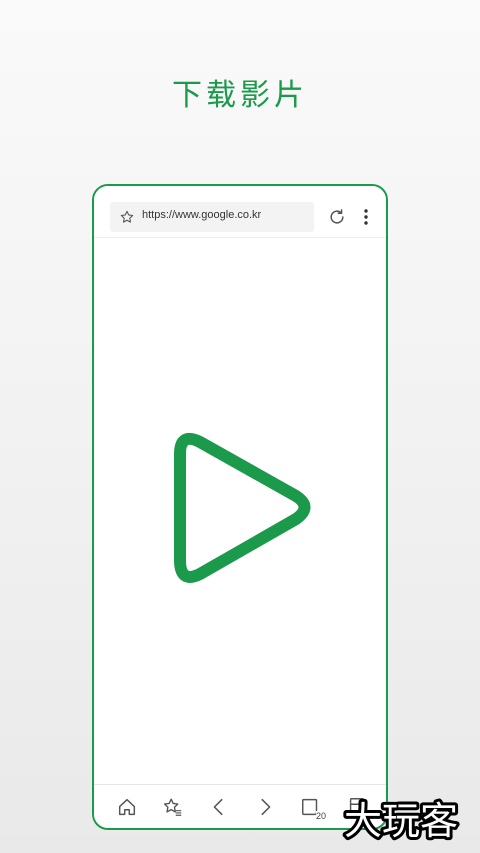  I want to click on address-bar: https://www.google.co.kr, so click(240, 212).